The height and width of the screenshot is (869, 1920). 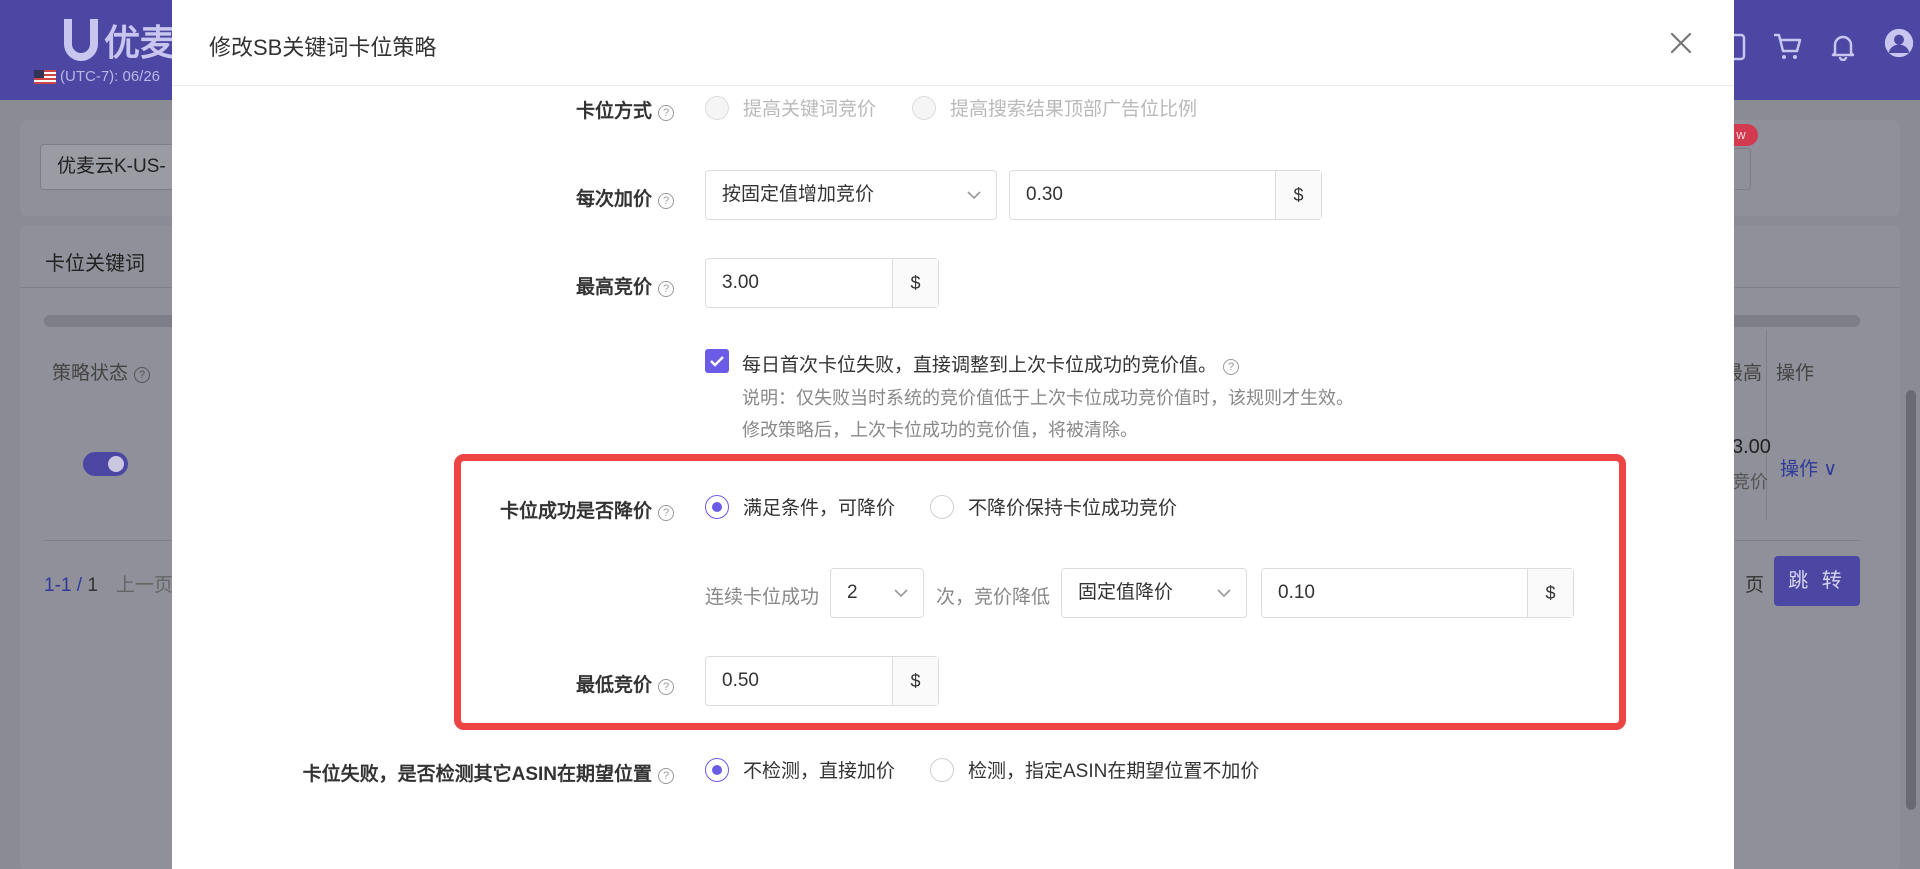 I want to click on decrease-label: 卡位成功是否降价?, so click(x=587, y=509).